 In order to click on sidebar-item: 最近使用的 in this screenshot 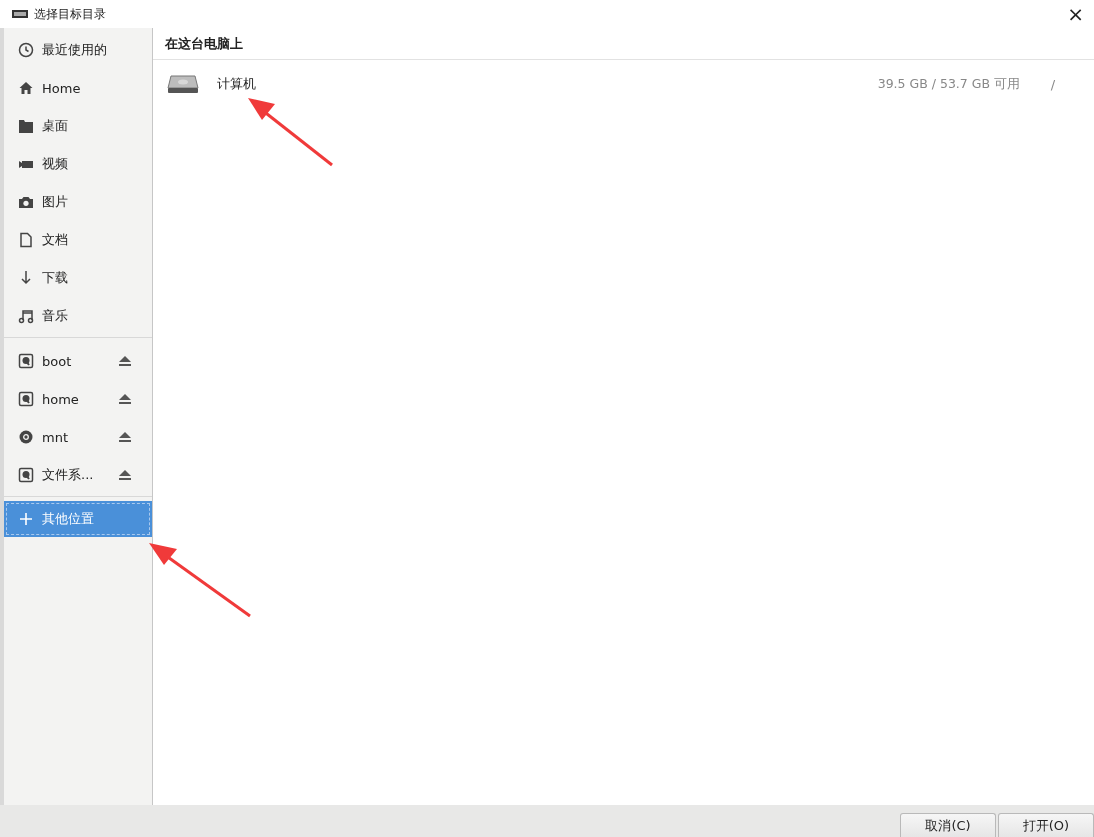, I will do `click(78, 50)`.